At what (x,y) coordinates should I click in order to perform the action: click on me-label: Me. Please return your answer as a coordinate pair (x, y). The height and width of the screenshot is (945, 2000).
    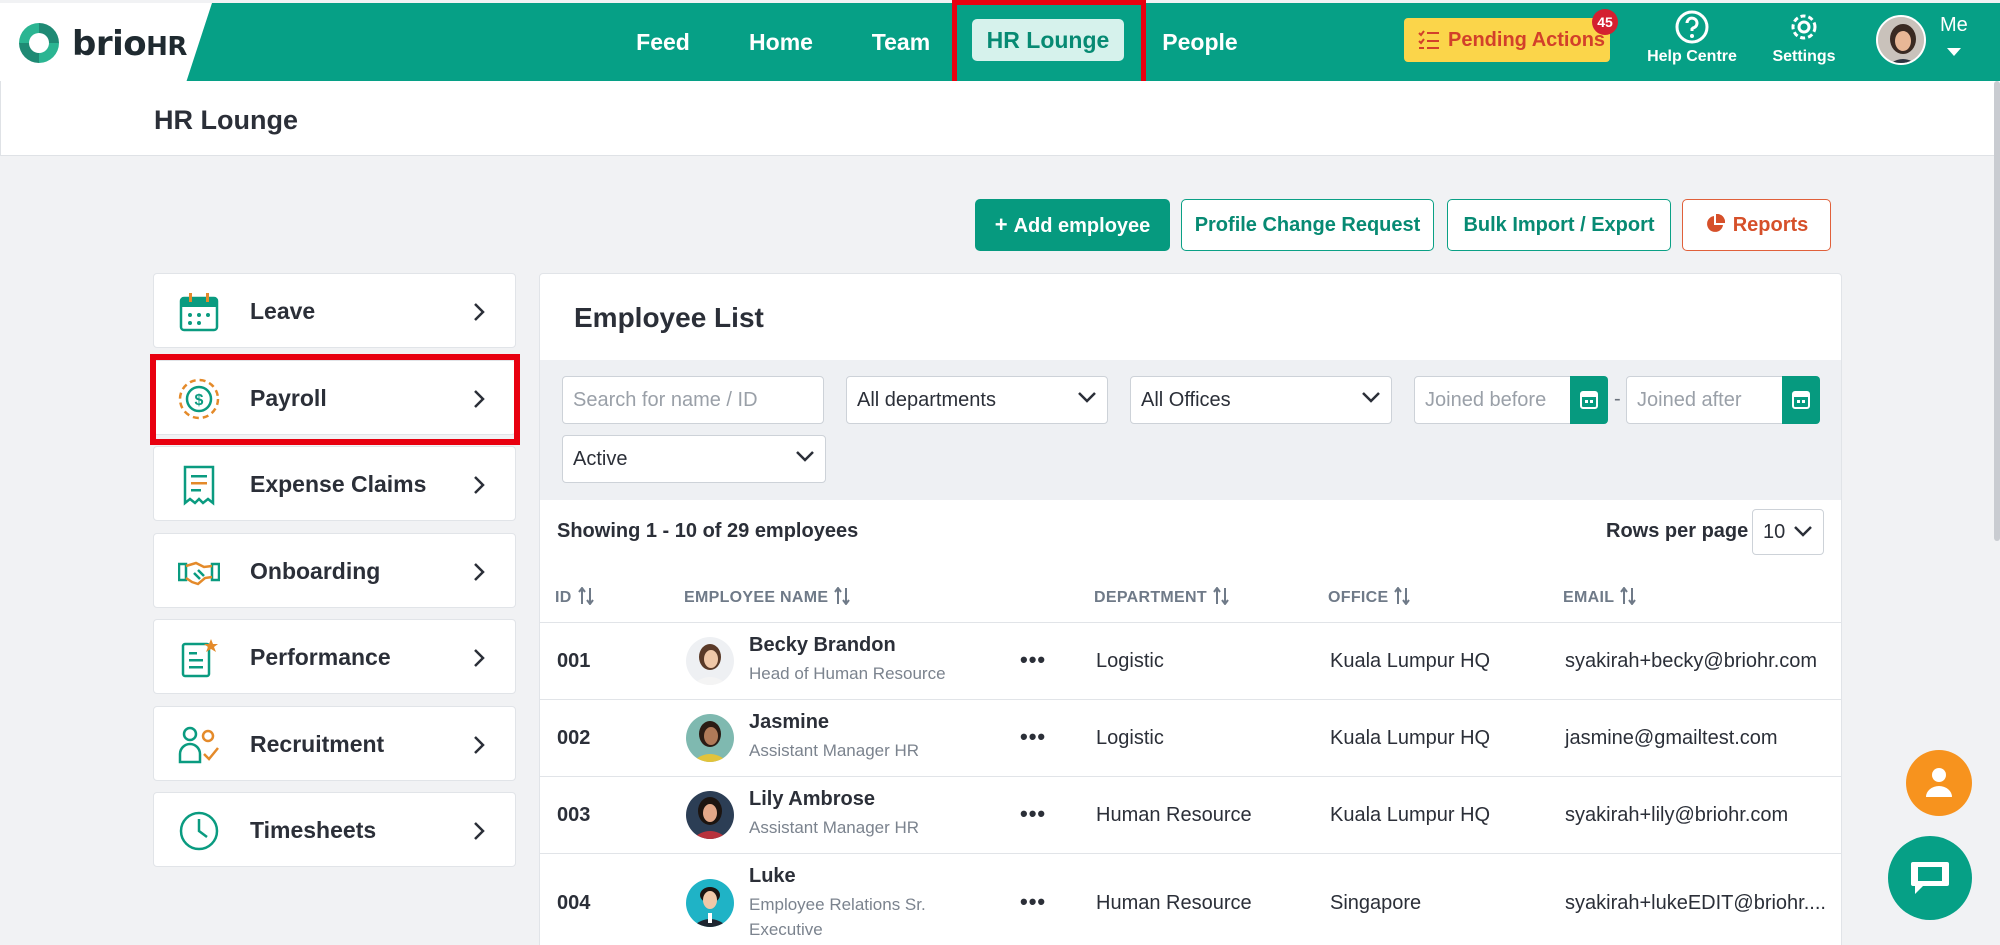
    Looking at the image, I should click on (1954, 25).